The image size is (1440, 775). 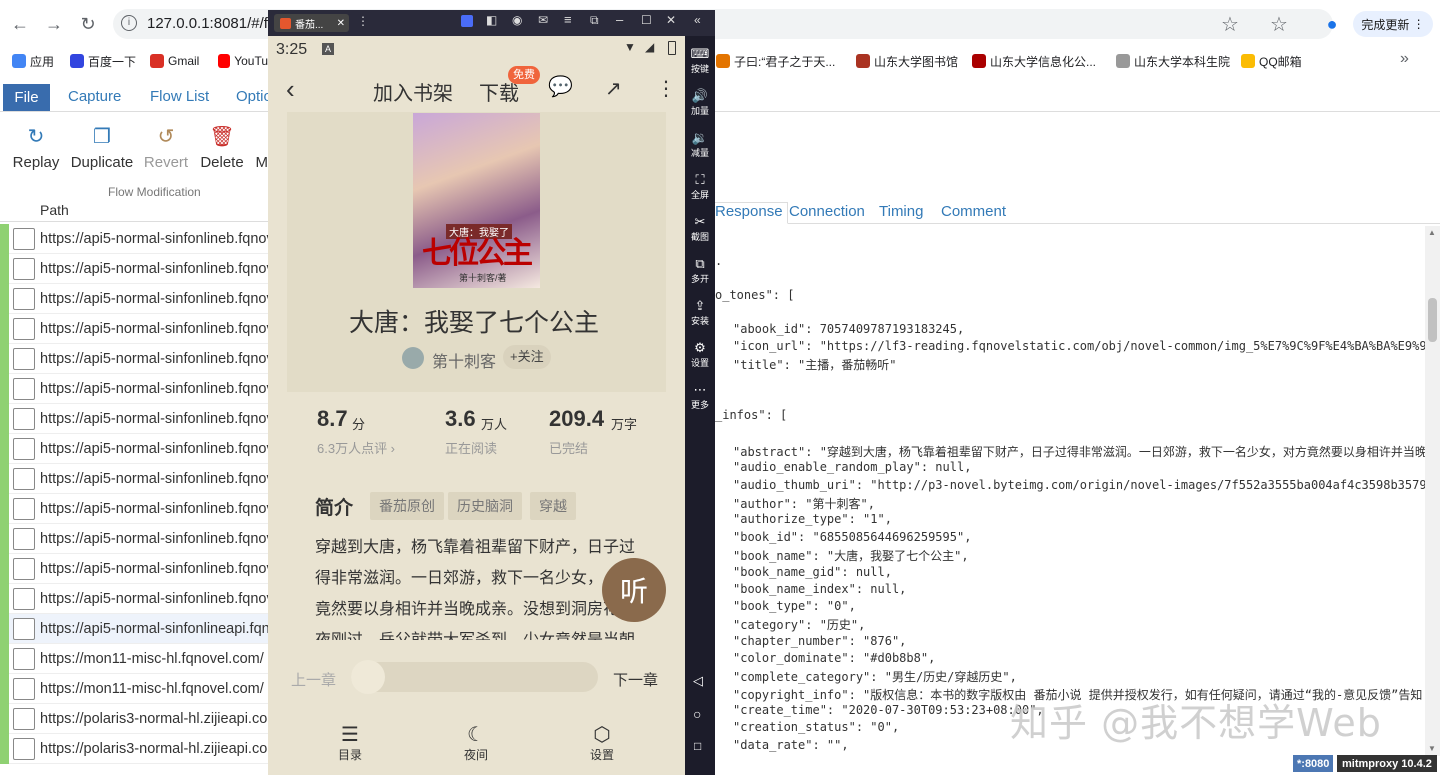 I want to click on minimize-icon: –, so click(x=619, y=19).